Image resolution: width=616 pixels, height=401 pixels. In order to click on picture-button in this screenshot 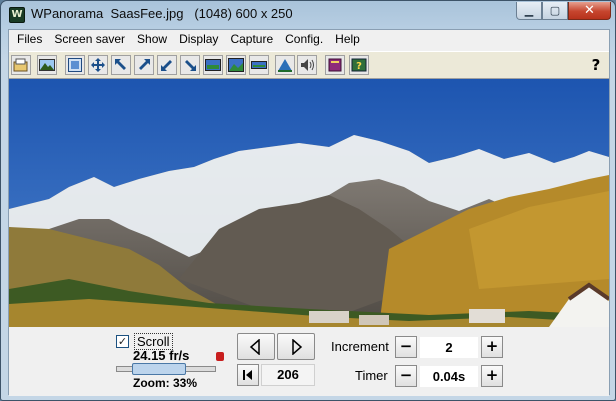, I will do `click(47, 65)`.